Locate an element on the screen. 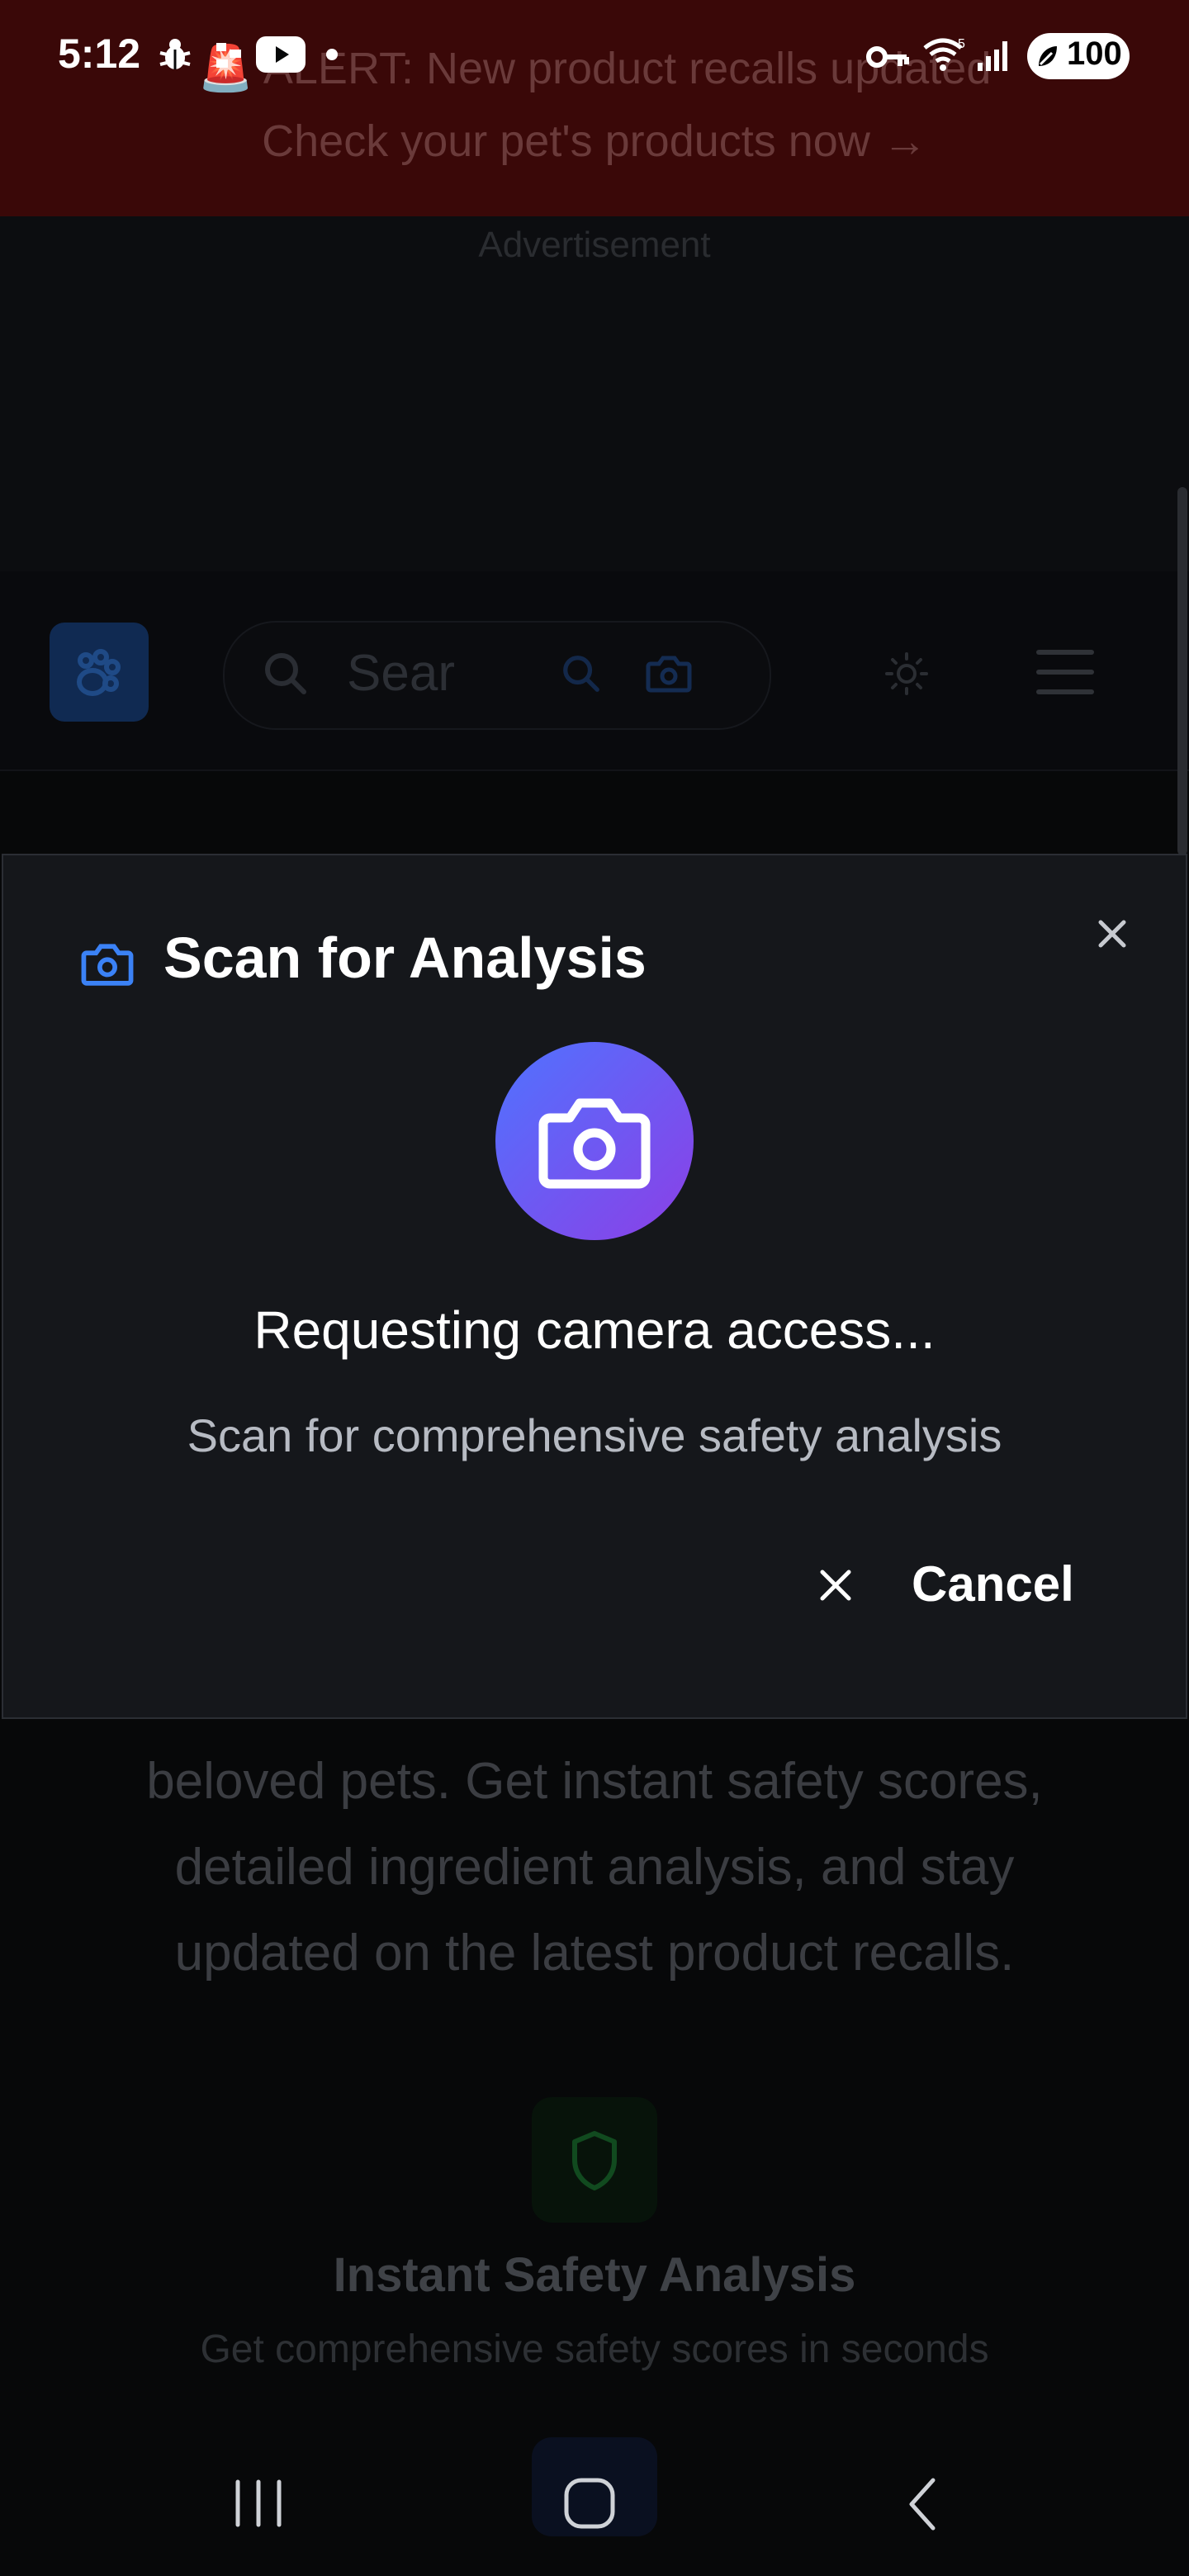  back-icon is located at coordinates (922, 2504).